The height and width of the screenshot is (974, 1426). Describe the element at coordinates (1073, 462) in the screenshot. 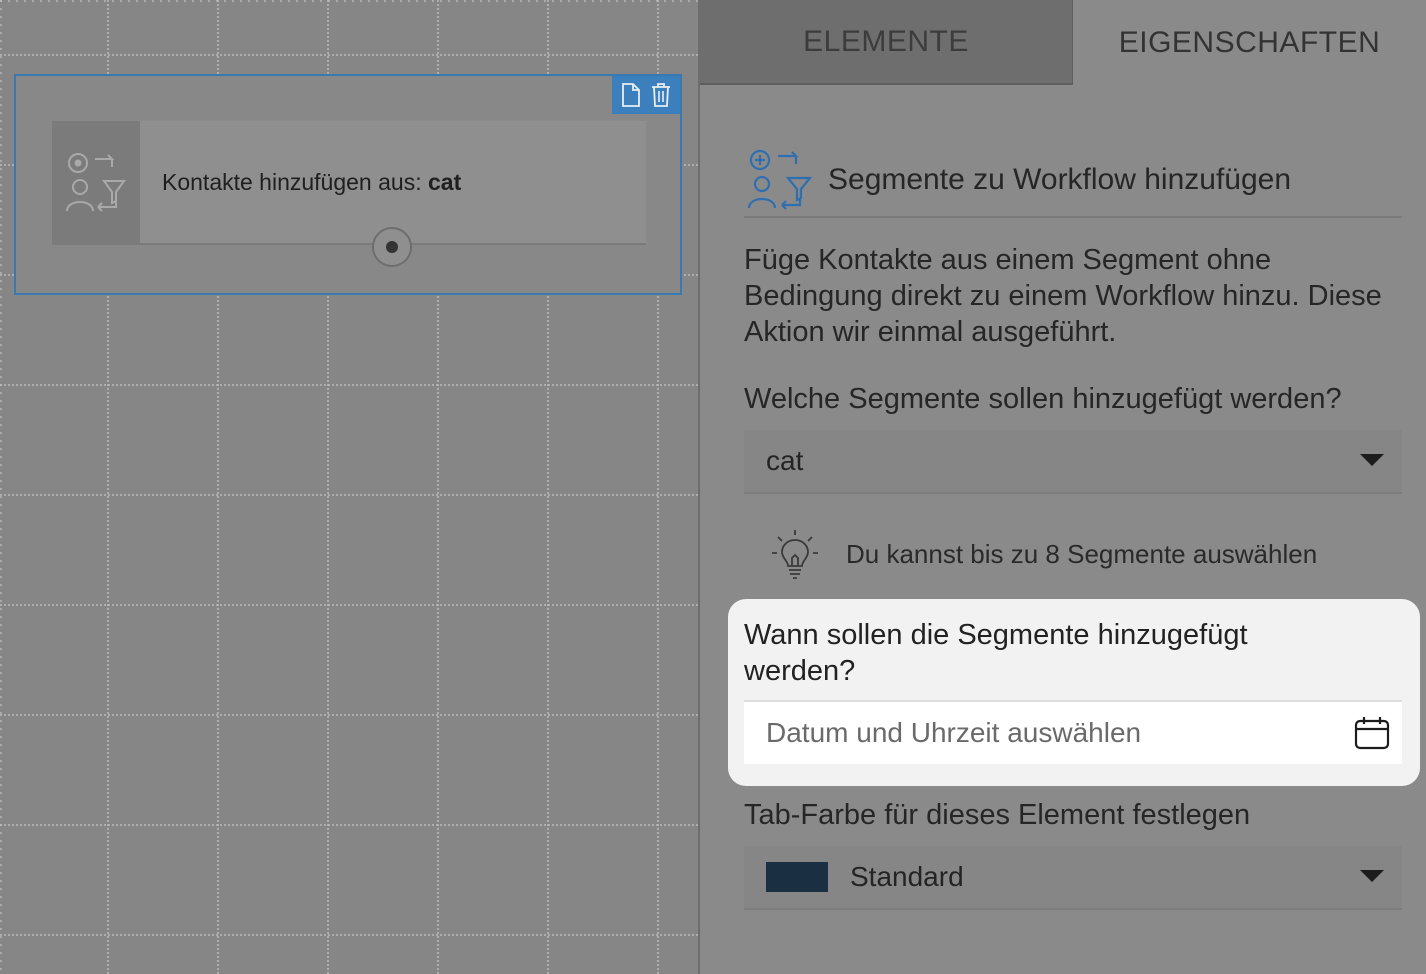

I see `segments-select: cat` at that location.